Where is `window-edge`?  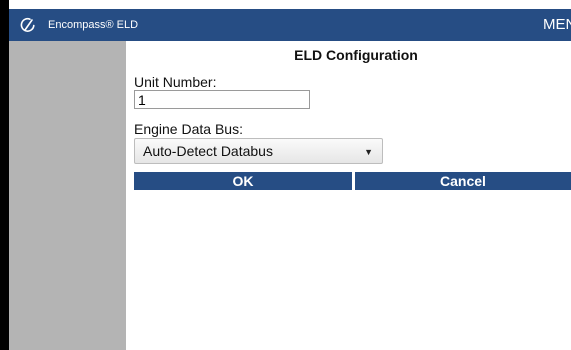
window-edge is located at coordinates (4, 175).